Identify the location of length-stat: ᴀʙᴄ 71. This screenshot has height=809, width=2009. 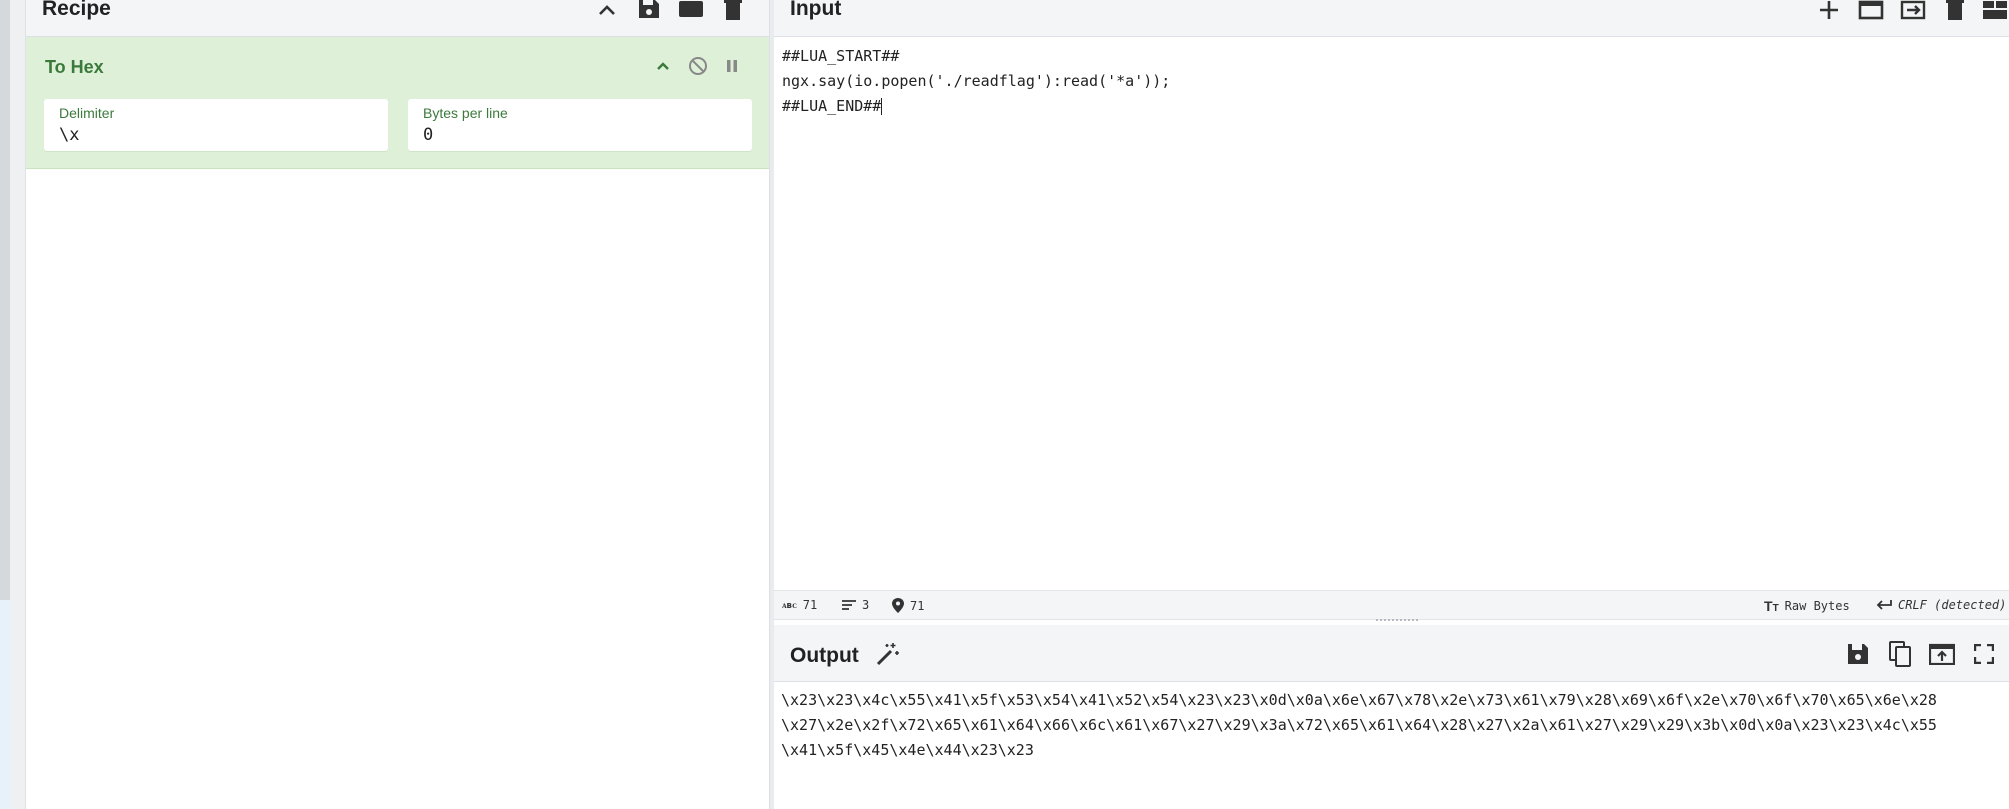
(799, 605).